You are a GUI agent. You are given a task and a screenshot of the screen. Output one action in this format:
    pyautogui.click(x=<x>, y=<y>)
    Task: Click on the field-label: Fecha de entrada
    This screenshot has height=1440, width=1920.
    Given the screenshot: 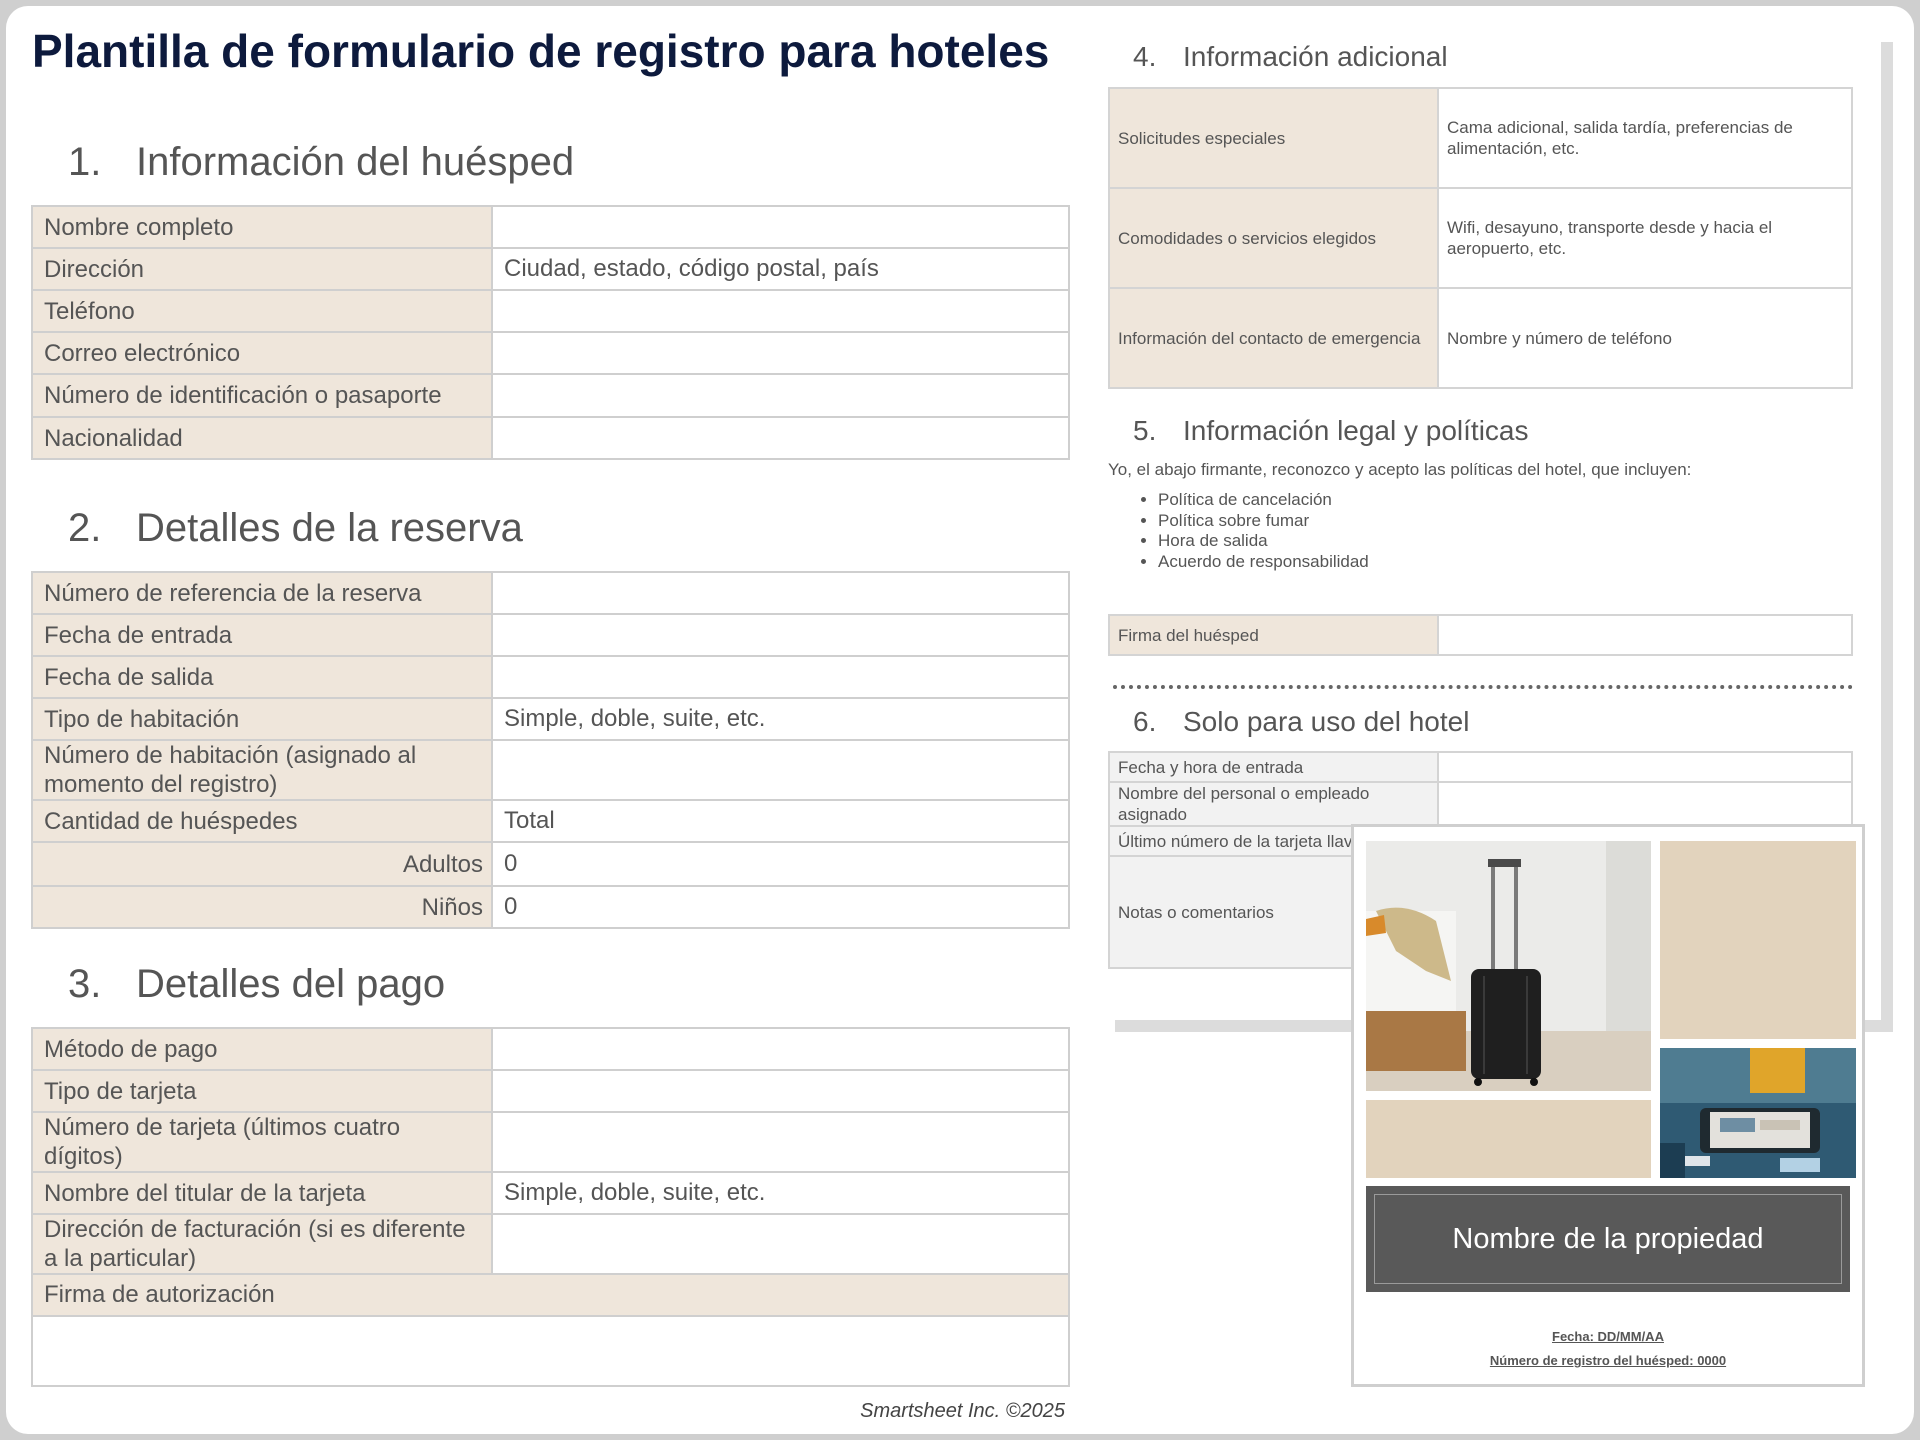 What is the action you would take?
    pyautogui.click(x=262, y=635)
    